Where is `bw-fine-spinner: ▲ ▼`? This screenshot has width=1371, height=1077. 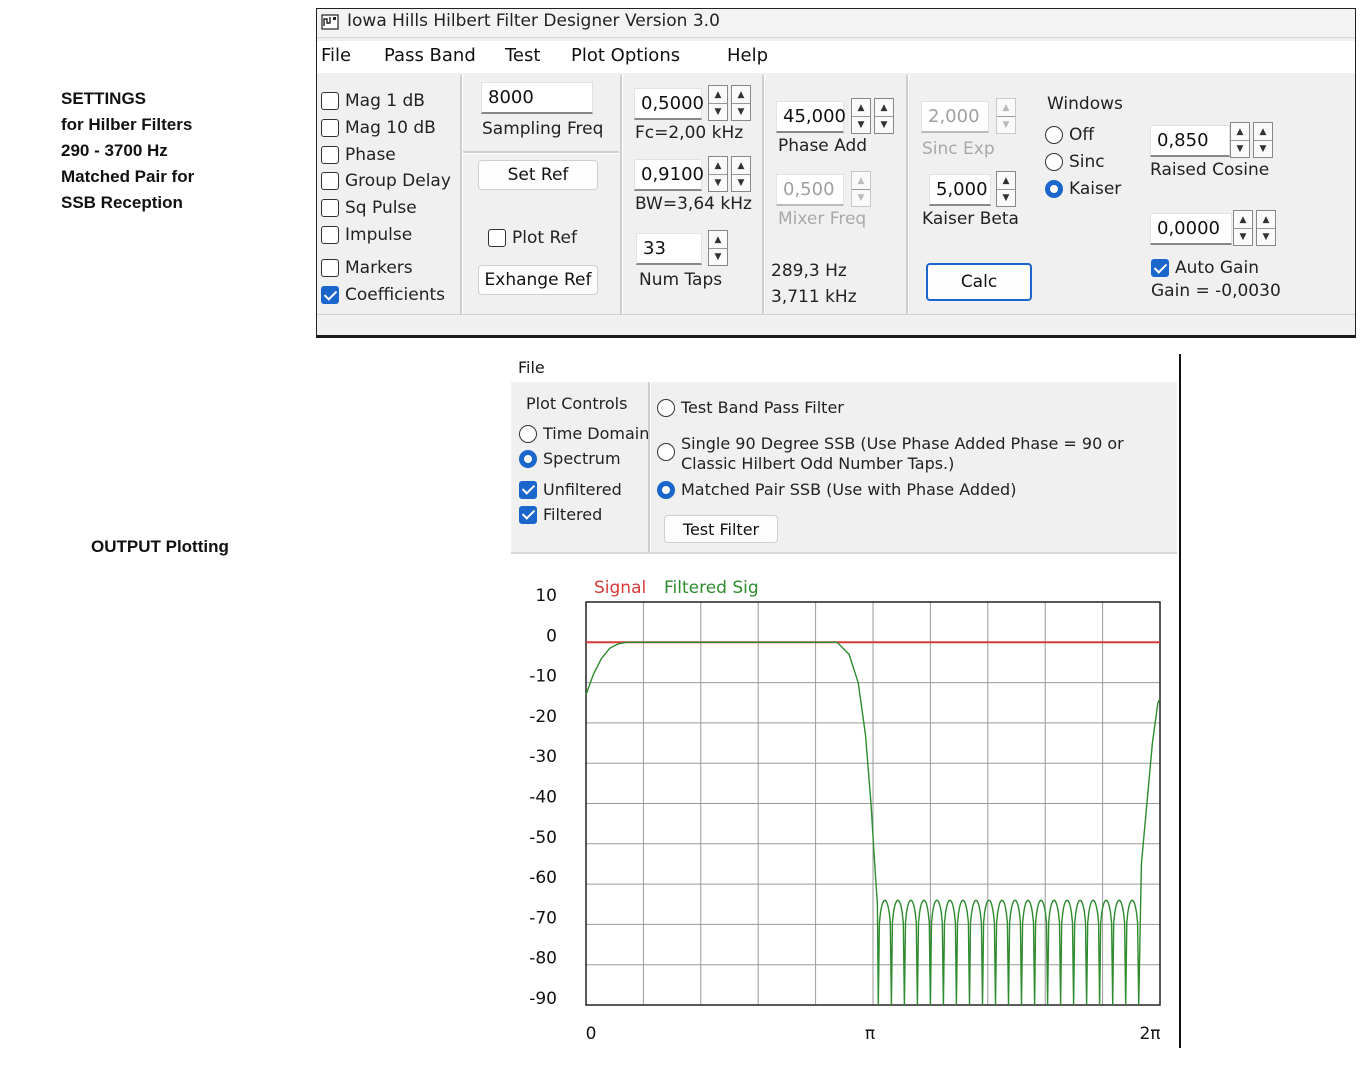 bw-fine-spinner: ▲ ▼ is located at coordinates (718, 174).